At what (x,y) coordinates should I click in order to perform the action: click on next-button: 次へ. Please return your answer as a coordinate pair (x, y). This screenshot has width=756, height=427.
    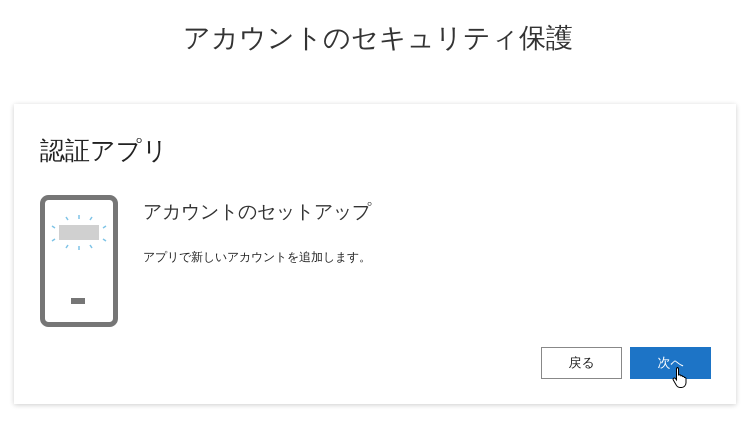
    Looking at the image, I should click on (670, 363).